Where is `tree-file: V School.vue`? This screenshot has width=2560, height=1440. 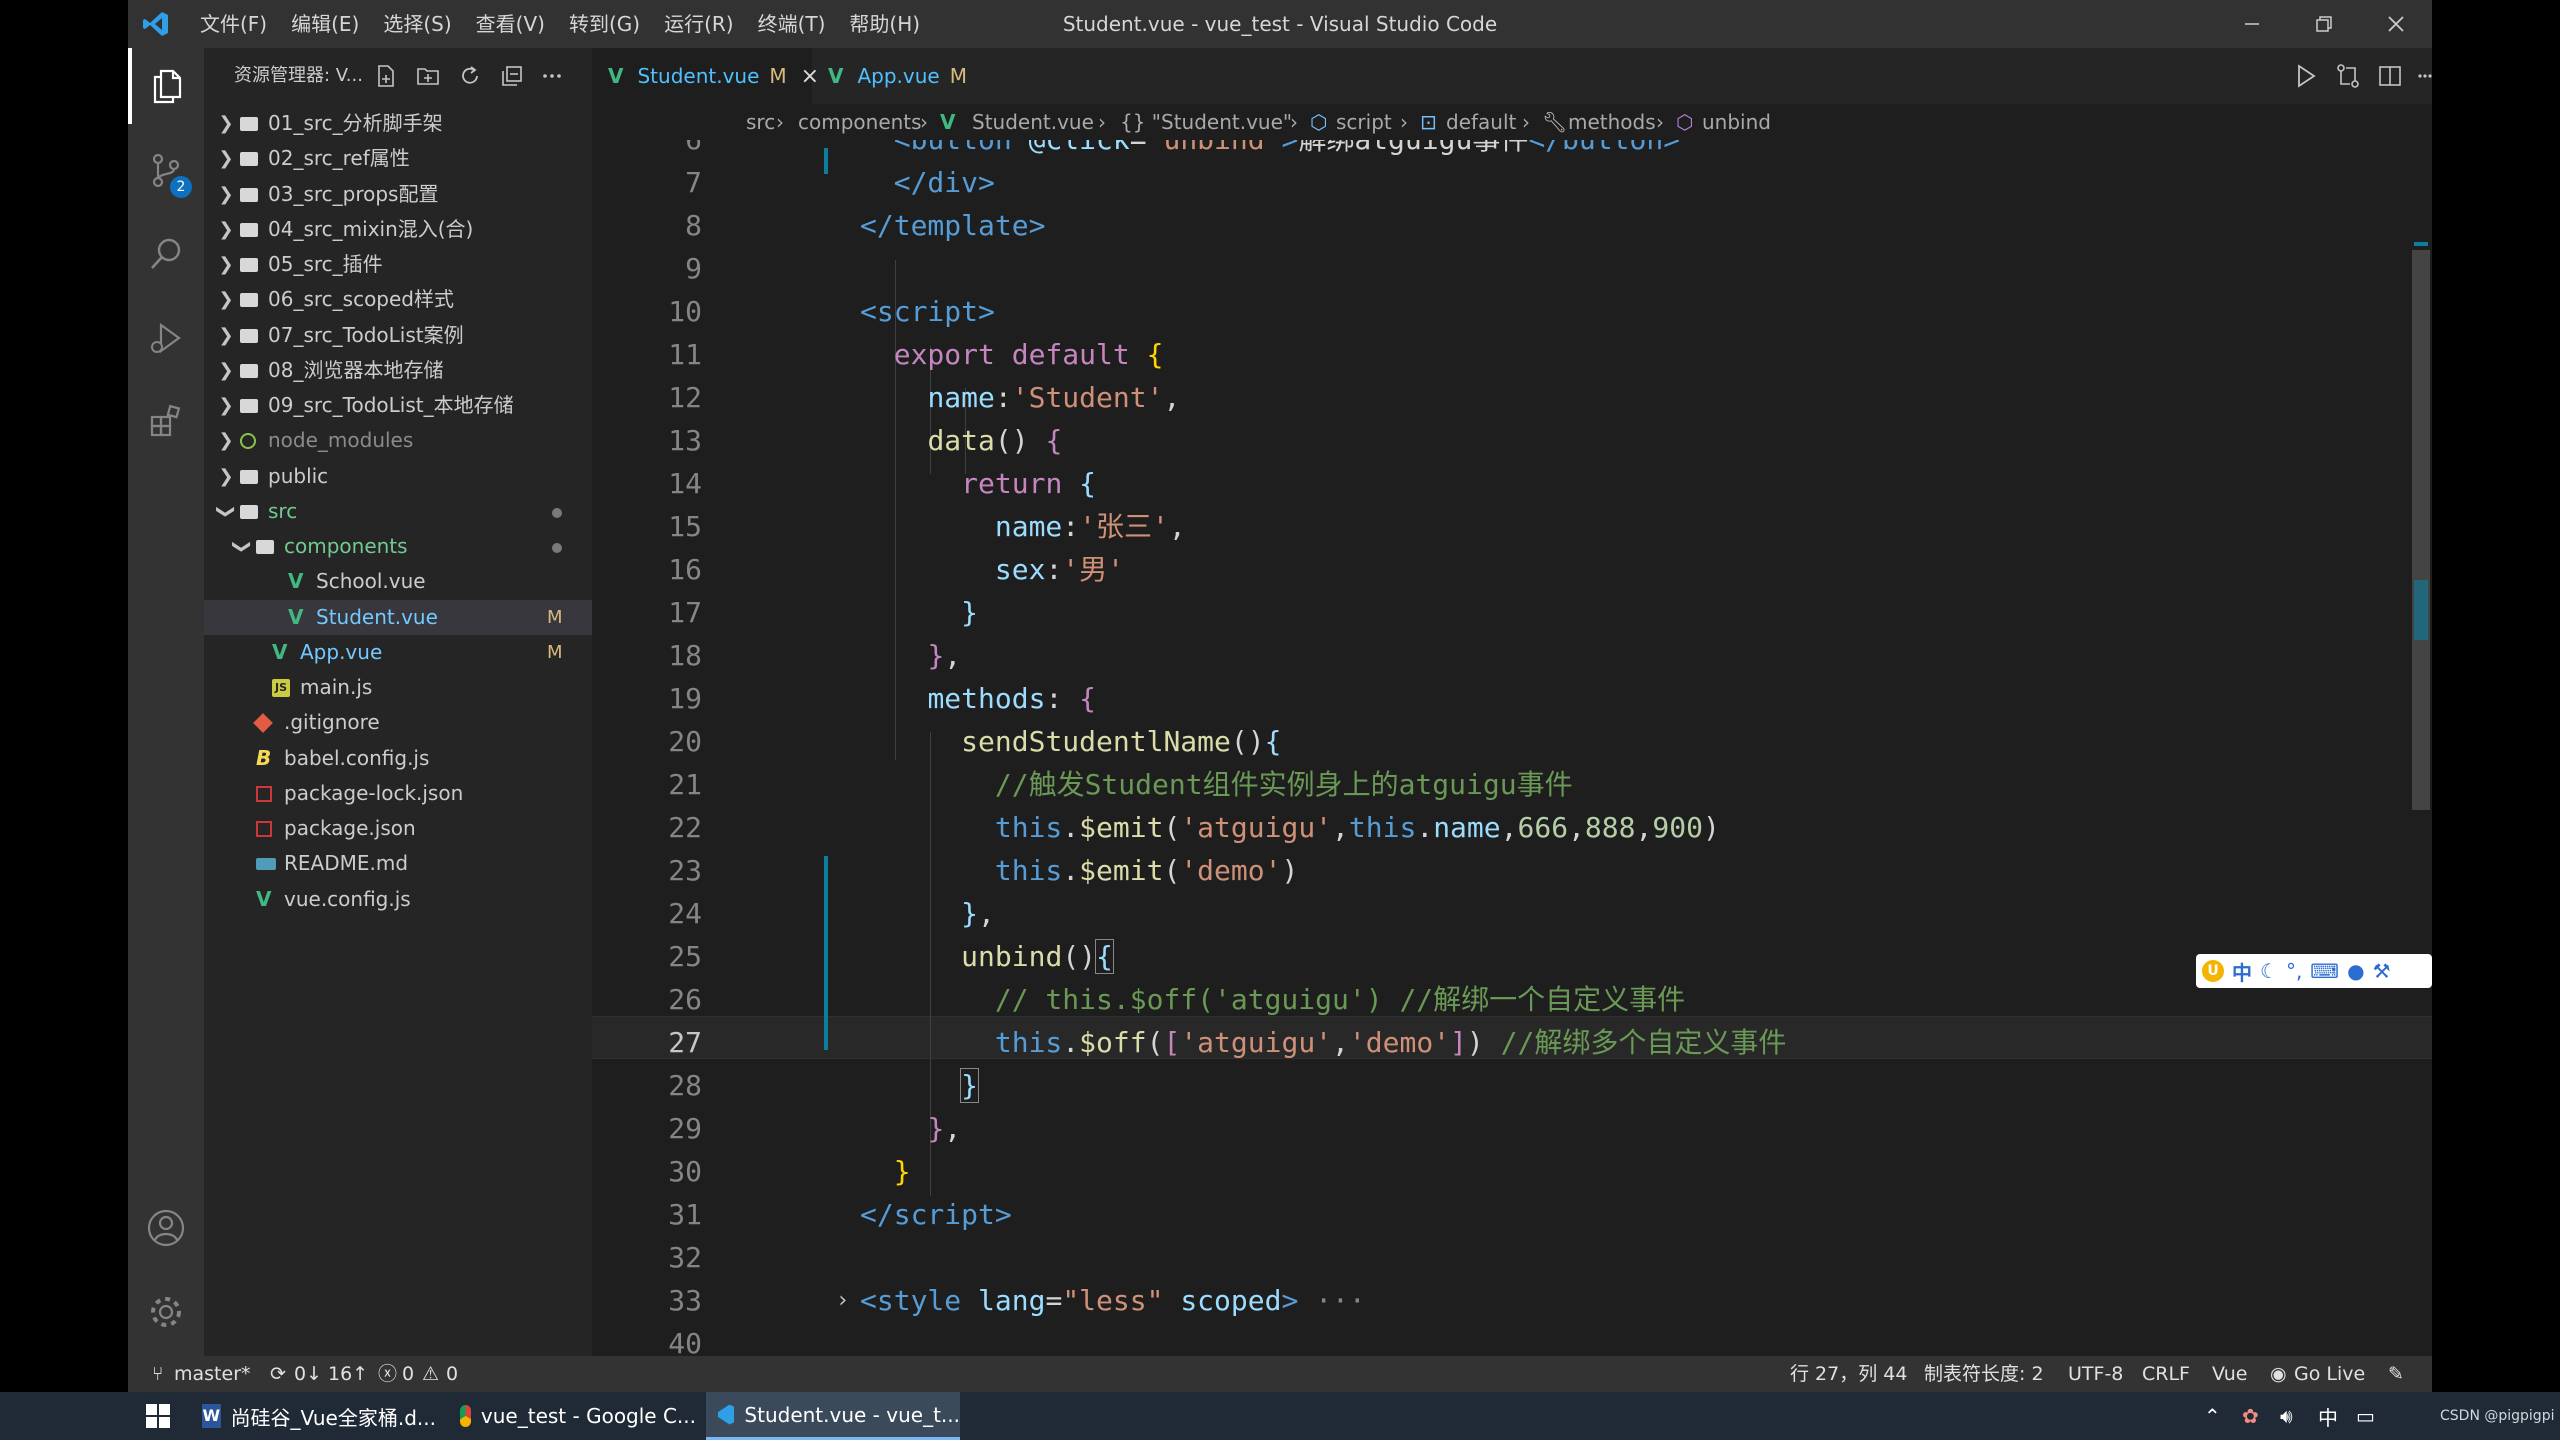 tree-file: V School.vue is located at coordinates (398, 581).